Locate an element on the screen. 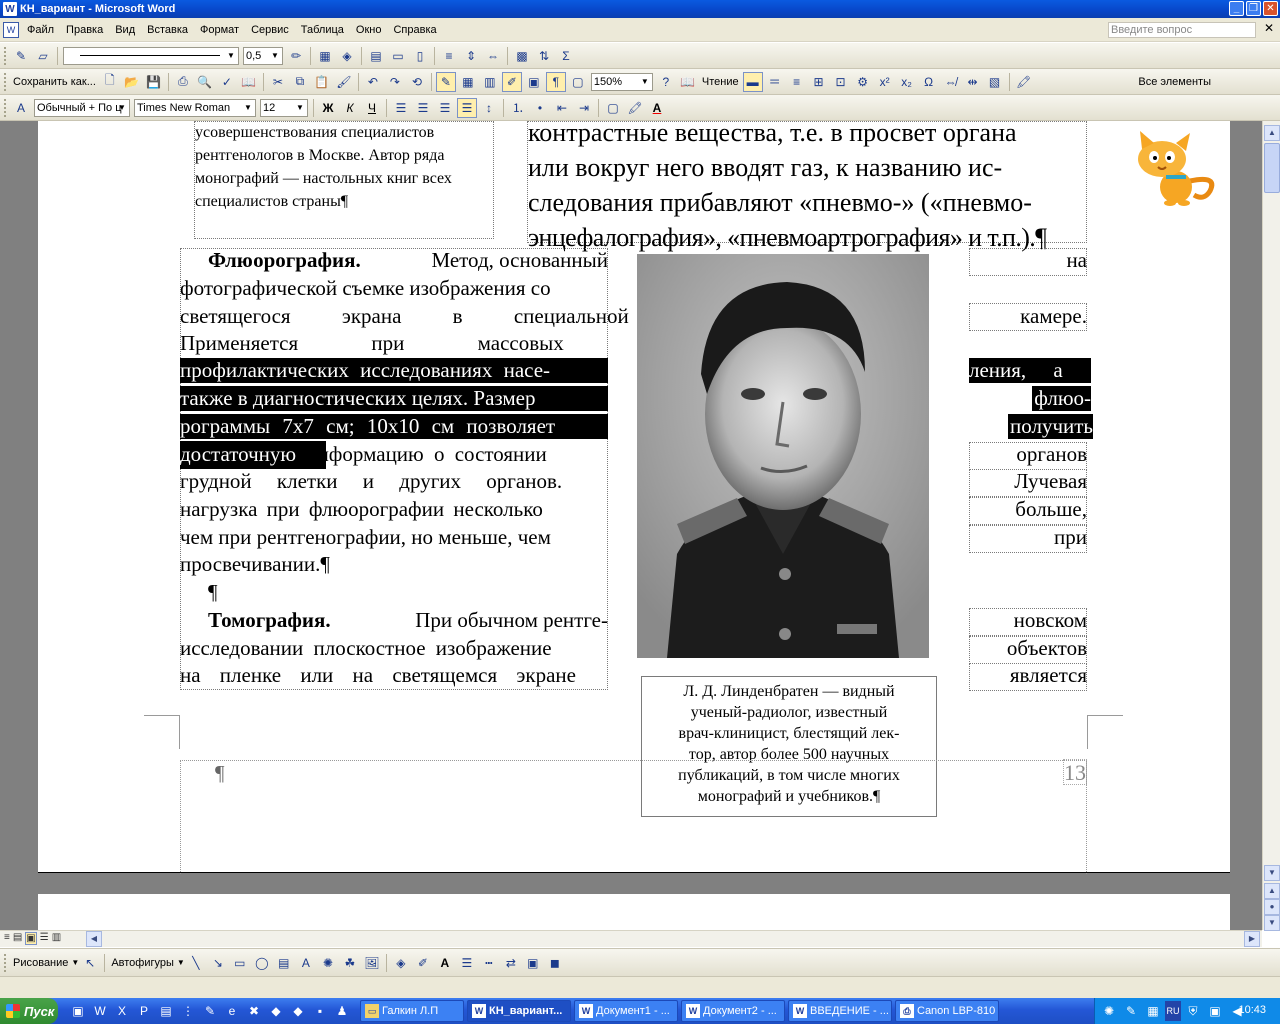 This screenshot has width=1280, height=1024. document-map-icon: ▣ is located at coordinates (534, 82).